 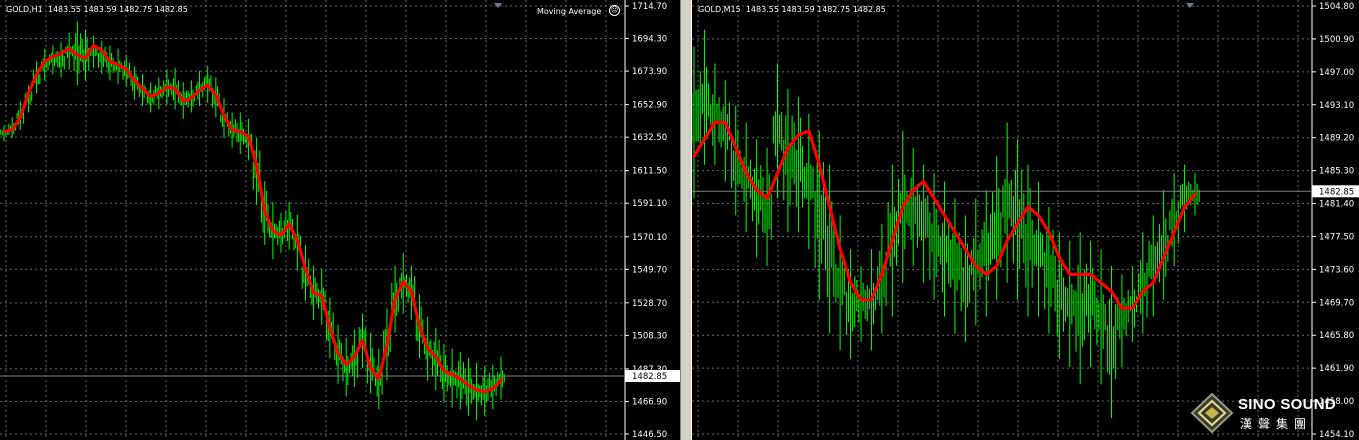 What do you see at coordinates (649, 72) in the screenshot?
I see `y-tick-label: 1673.90` at bounding box center [649, 72].